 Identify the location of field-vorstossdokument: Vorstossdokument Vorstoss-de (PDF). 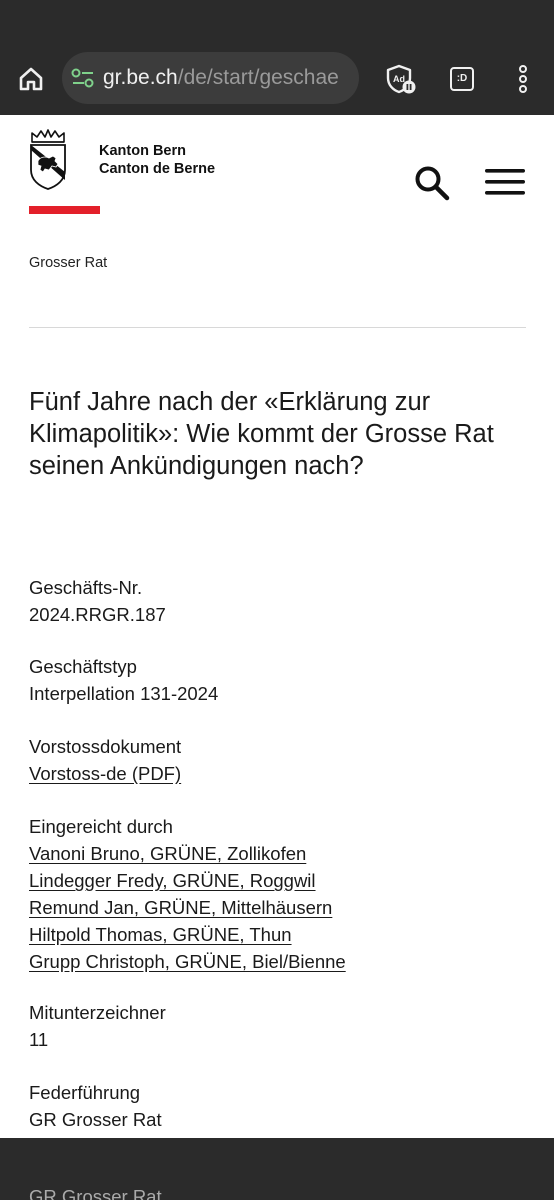
(105, 760).